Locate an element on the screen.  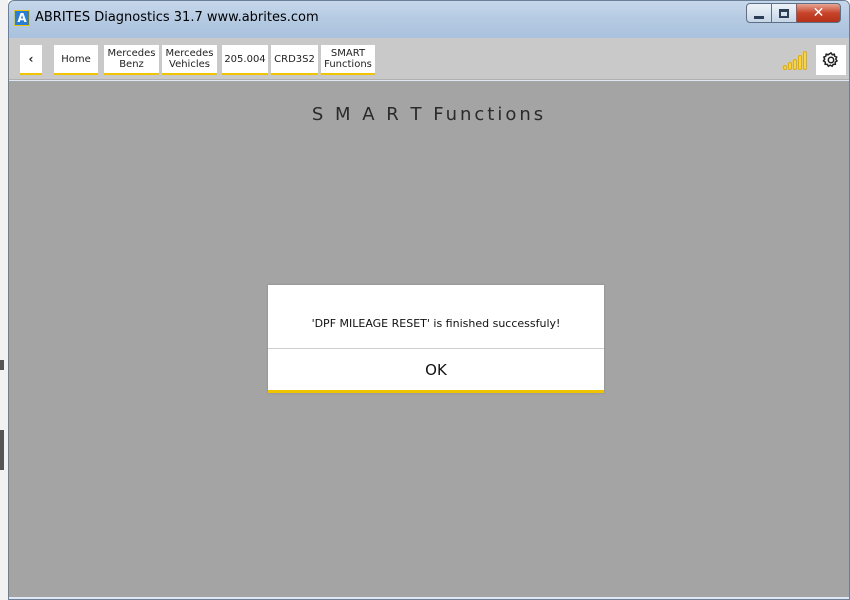
breadcrumb-205004: 205.004 is located at coordinates (245, 60).